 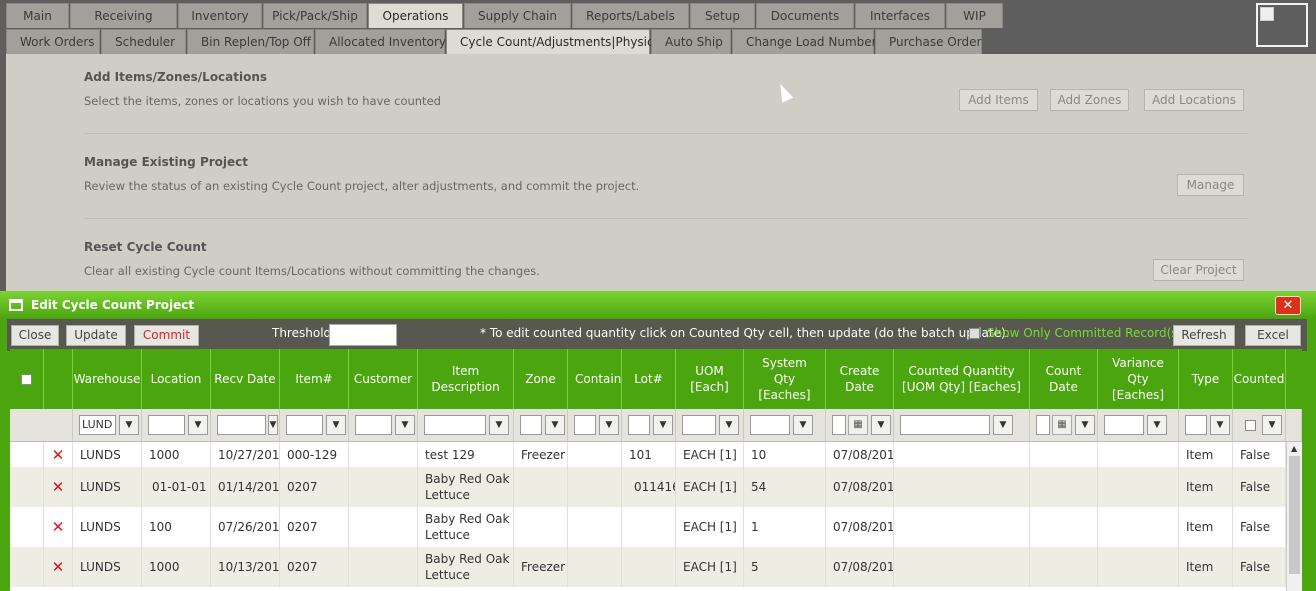 I want to click on tab-receiving: Receiving, so click(x=123, y=15).